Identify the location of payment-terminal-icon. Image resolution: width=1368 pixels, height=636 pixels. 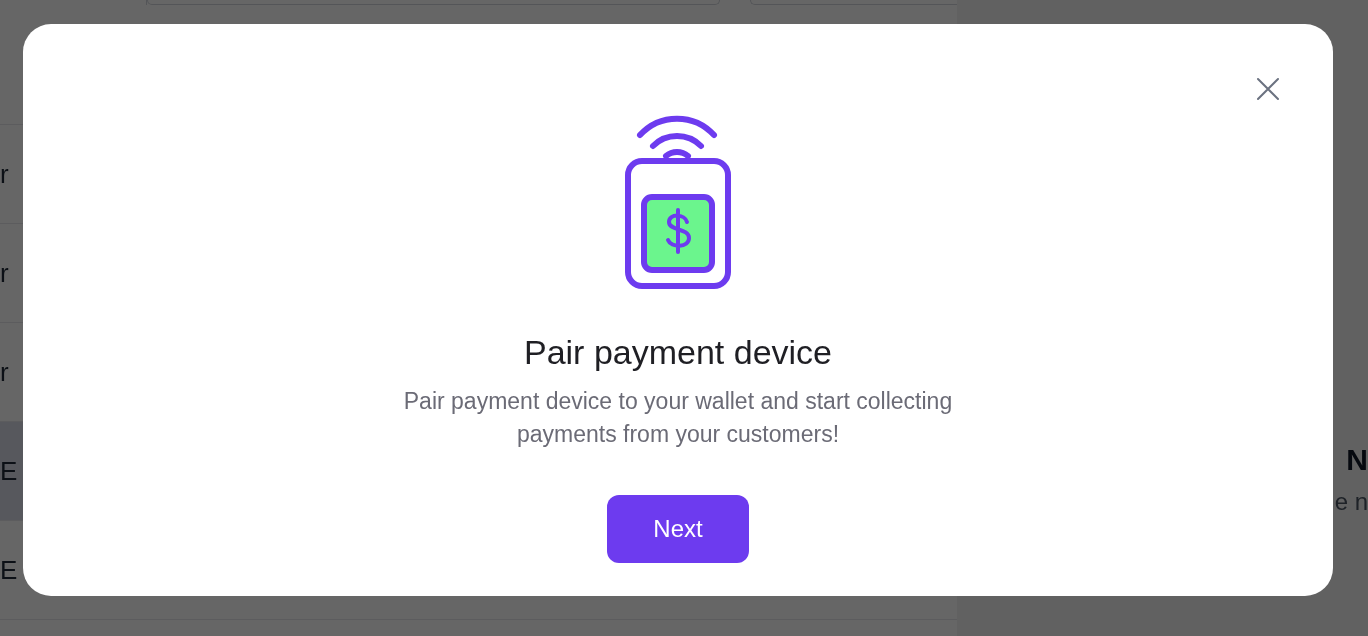
(678, 202).